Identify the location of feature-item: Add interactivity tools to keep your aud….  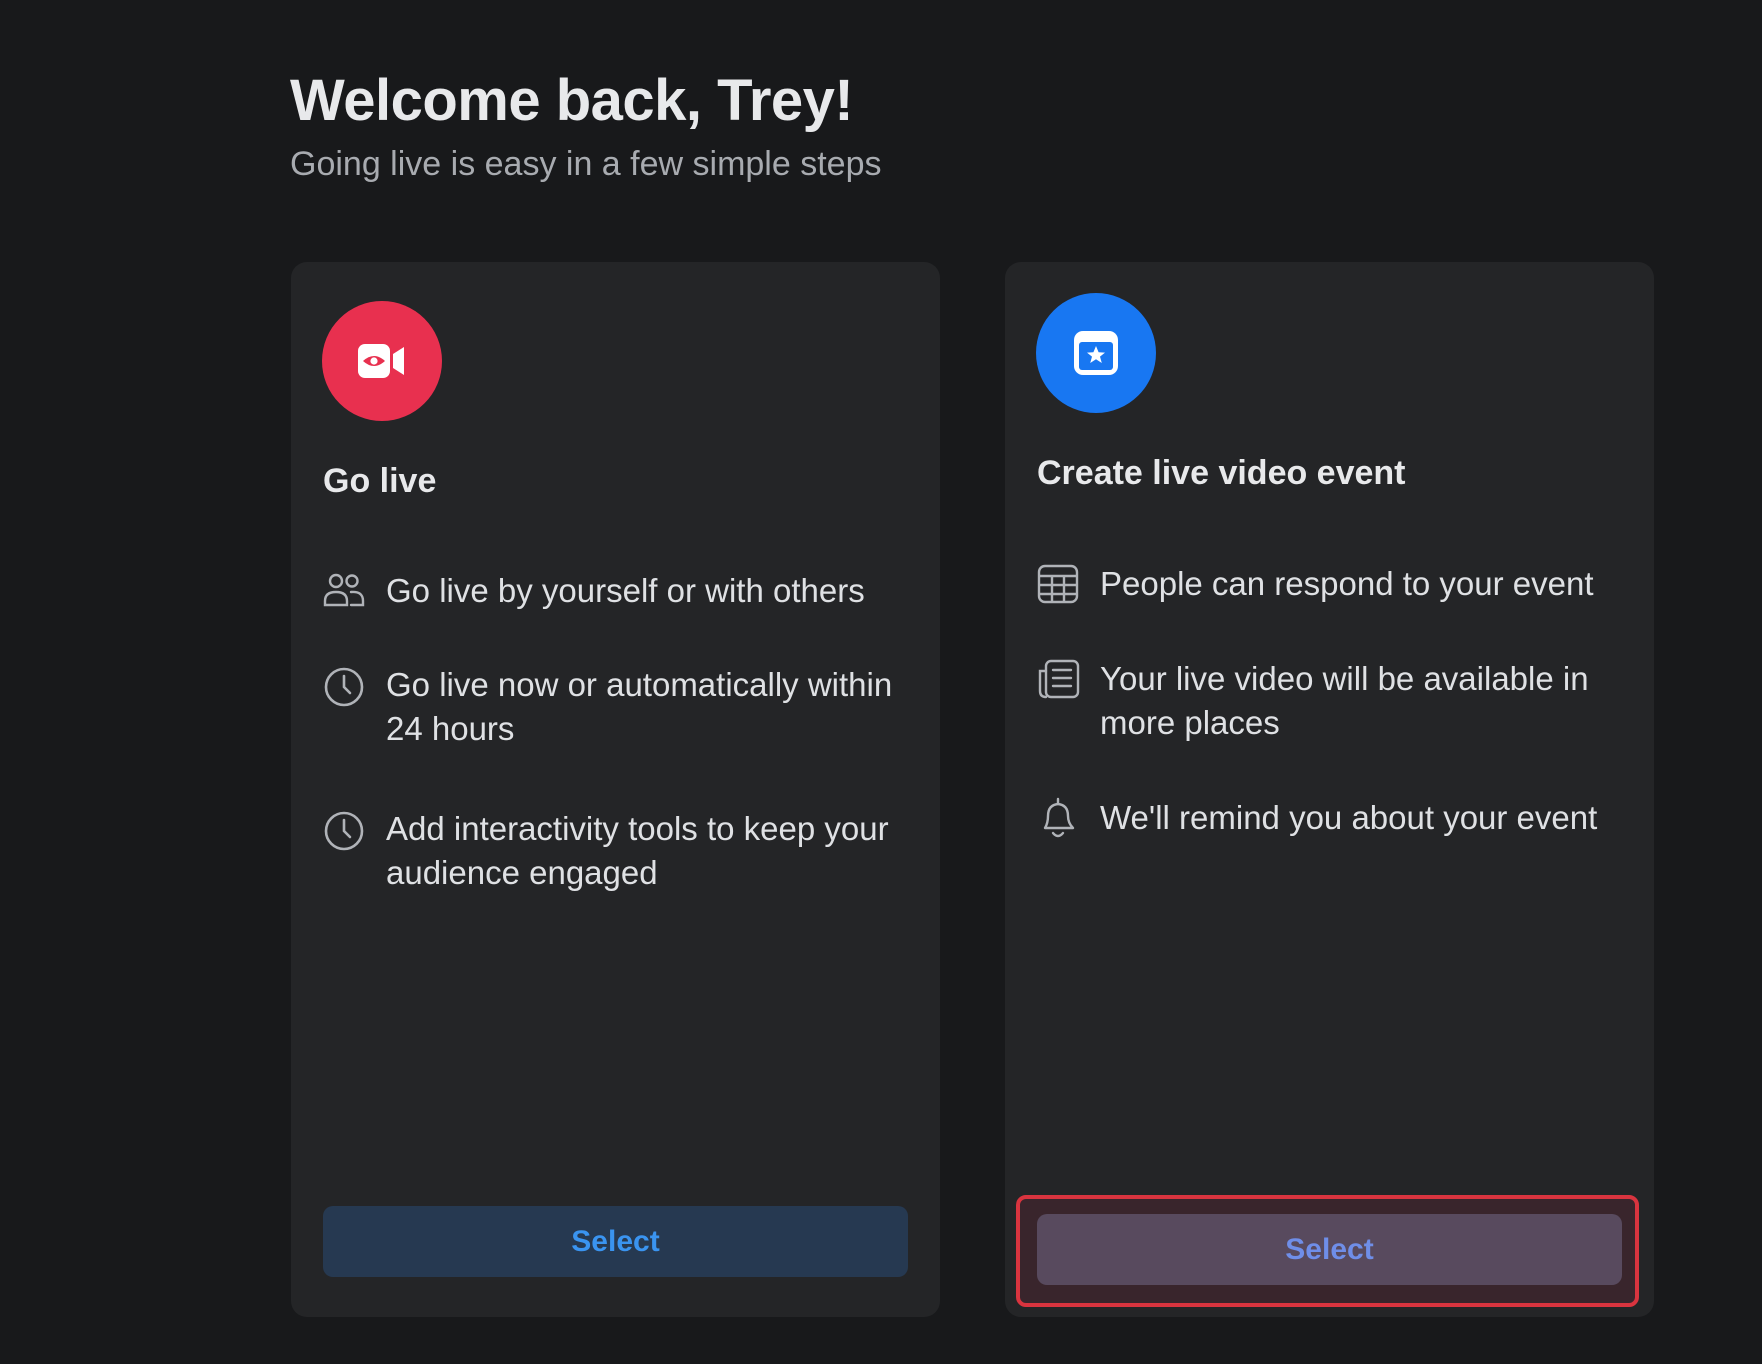
(616, 851).